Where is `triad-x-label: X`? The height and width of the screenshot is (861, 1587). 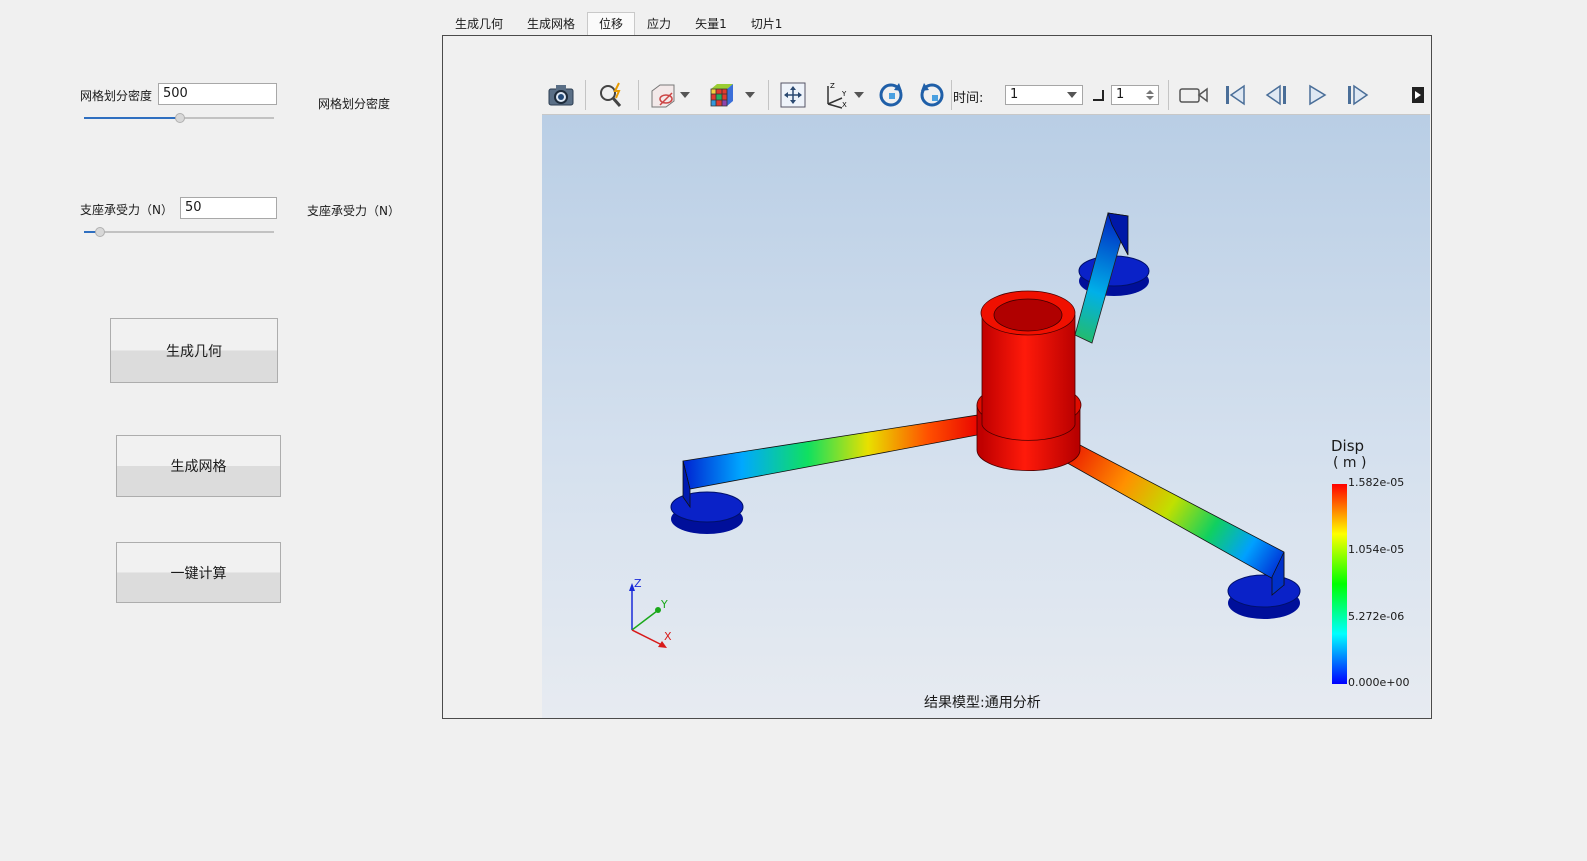 triad-x-label: X is located at coordinates (668, 636).